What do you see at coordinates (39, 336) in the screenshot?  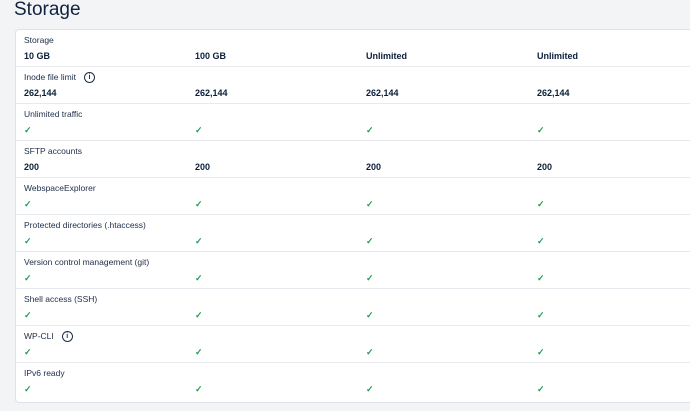 I see `row-label-text: WP-CLI` at bounding box center [39, 336].